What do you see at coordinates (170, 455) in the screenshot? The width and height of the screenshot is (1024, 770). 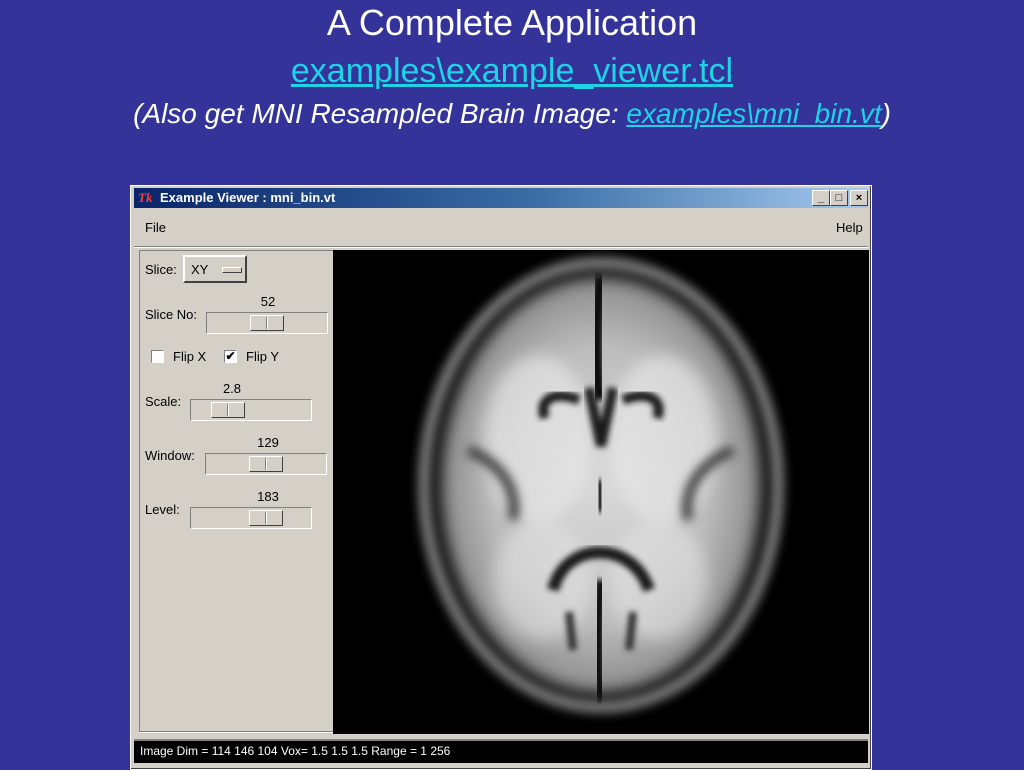 I see `window-label: Window:` at bounding box center [170, 455].